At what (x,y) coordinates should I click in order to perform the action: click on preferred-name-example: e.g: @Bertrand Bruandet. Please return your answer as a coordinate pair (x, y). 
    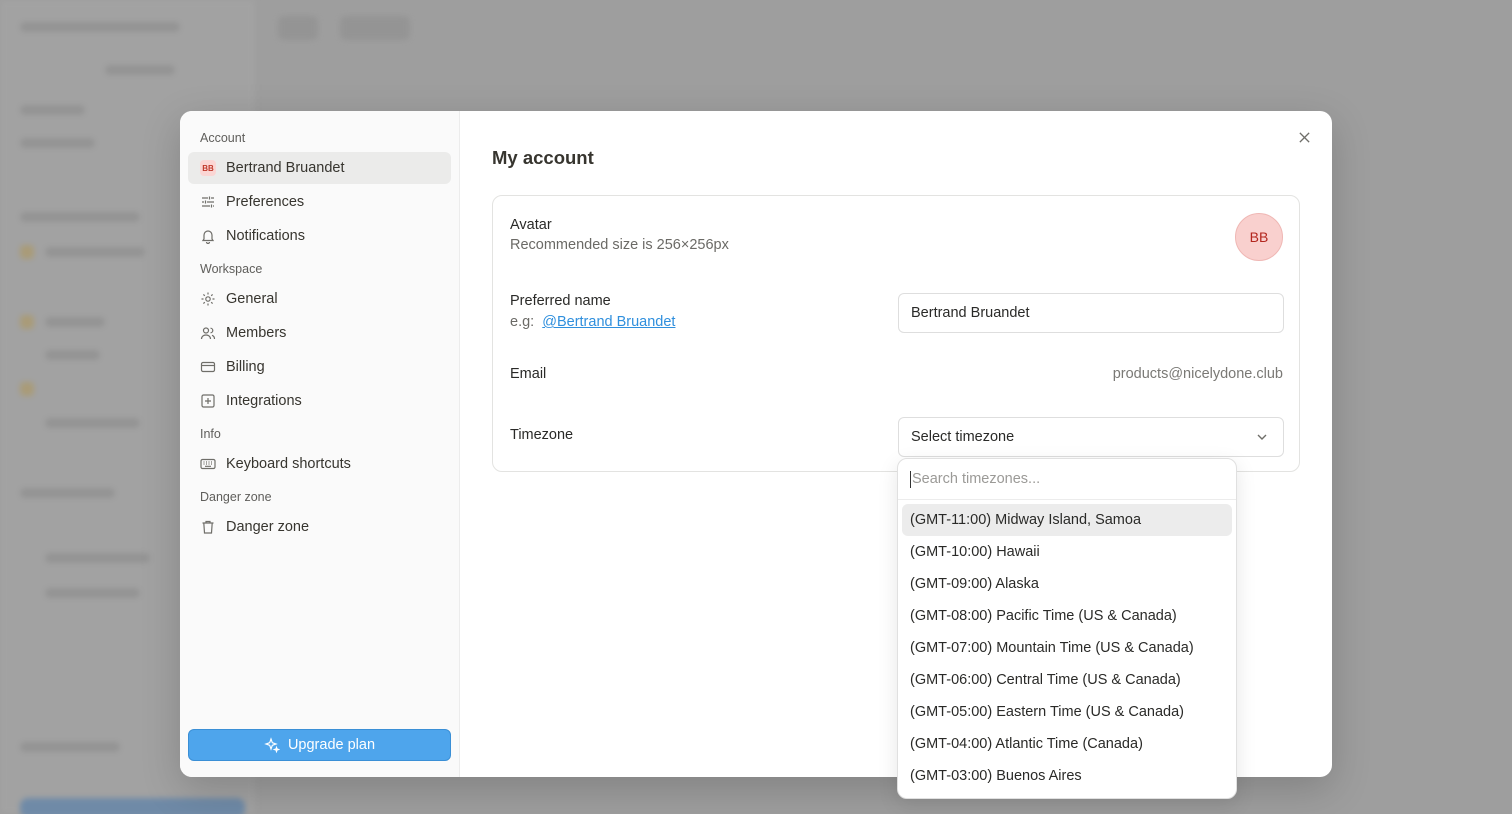
    Looking at the image, I should click on (592, 322).